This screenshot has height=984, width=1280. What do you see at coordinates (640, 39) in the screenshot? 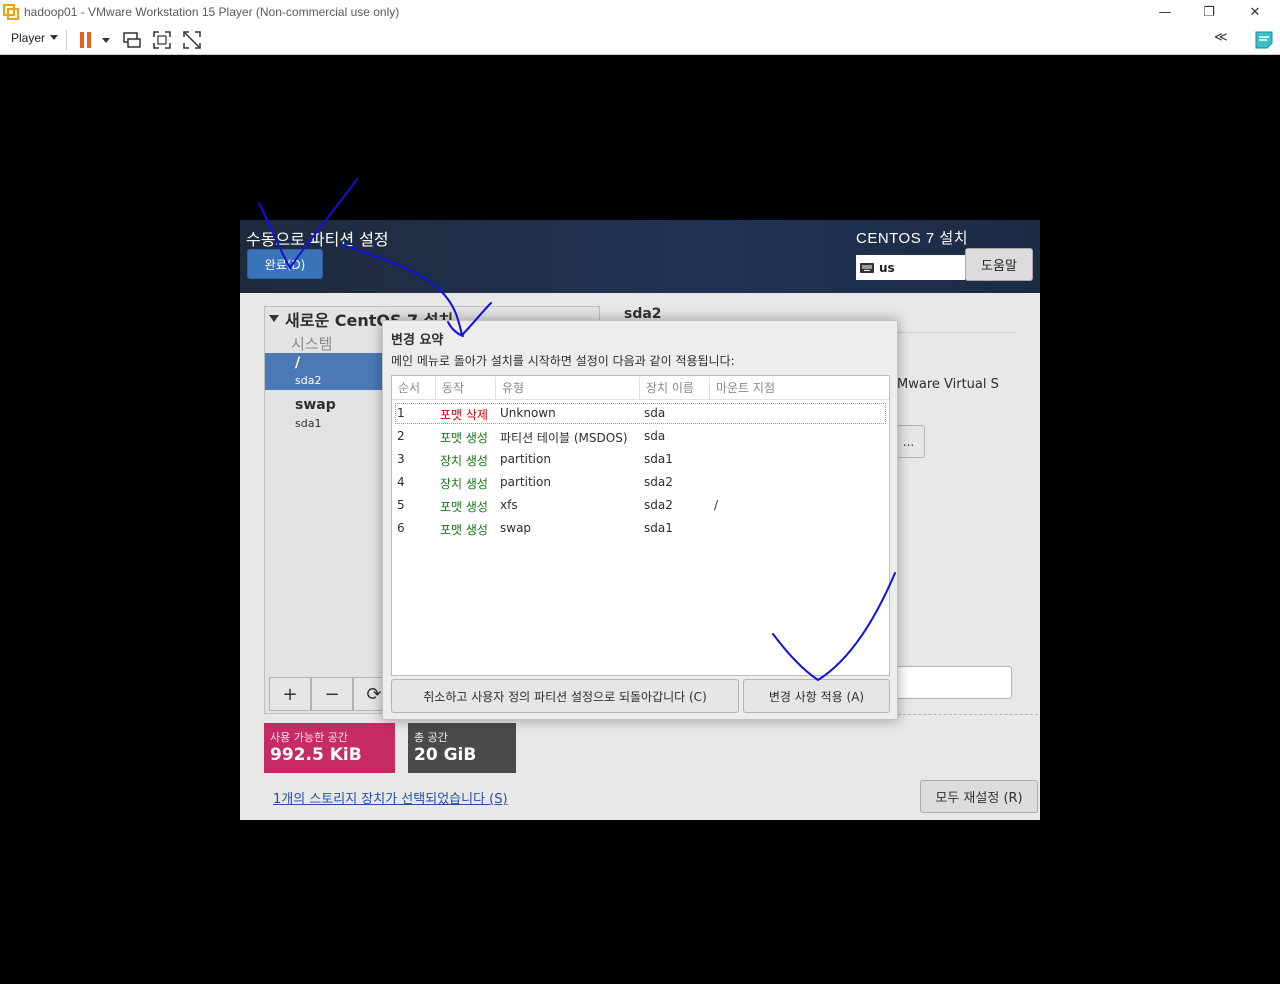
I see `player-toolbar: Player ≪` at bounding box center [640, 39].